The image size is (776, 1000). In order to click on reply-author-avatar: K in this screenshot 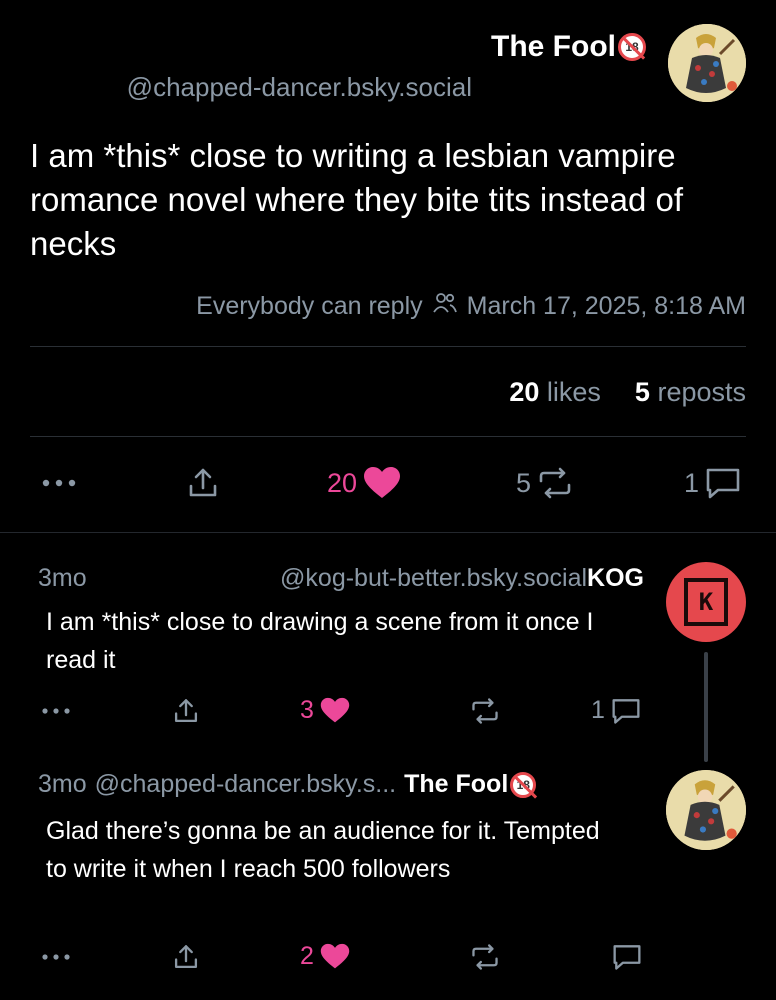, I will do `click(706, 602)`.